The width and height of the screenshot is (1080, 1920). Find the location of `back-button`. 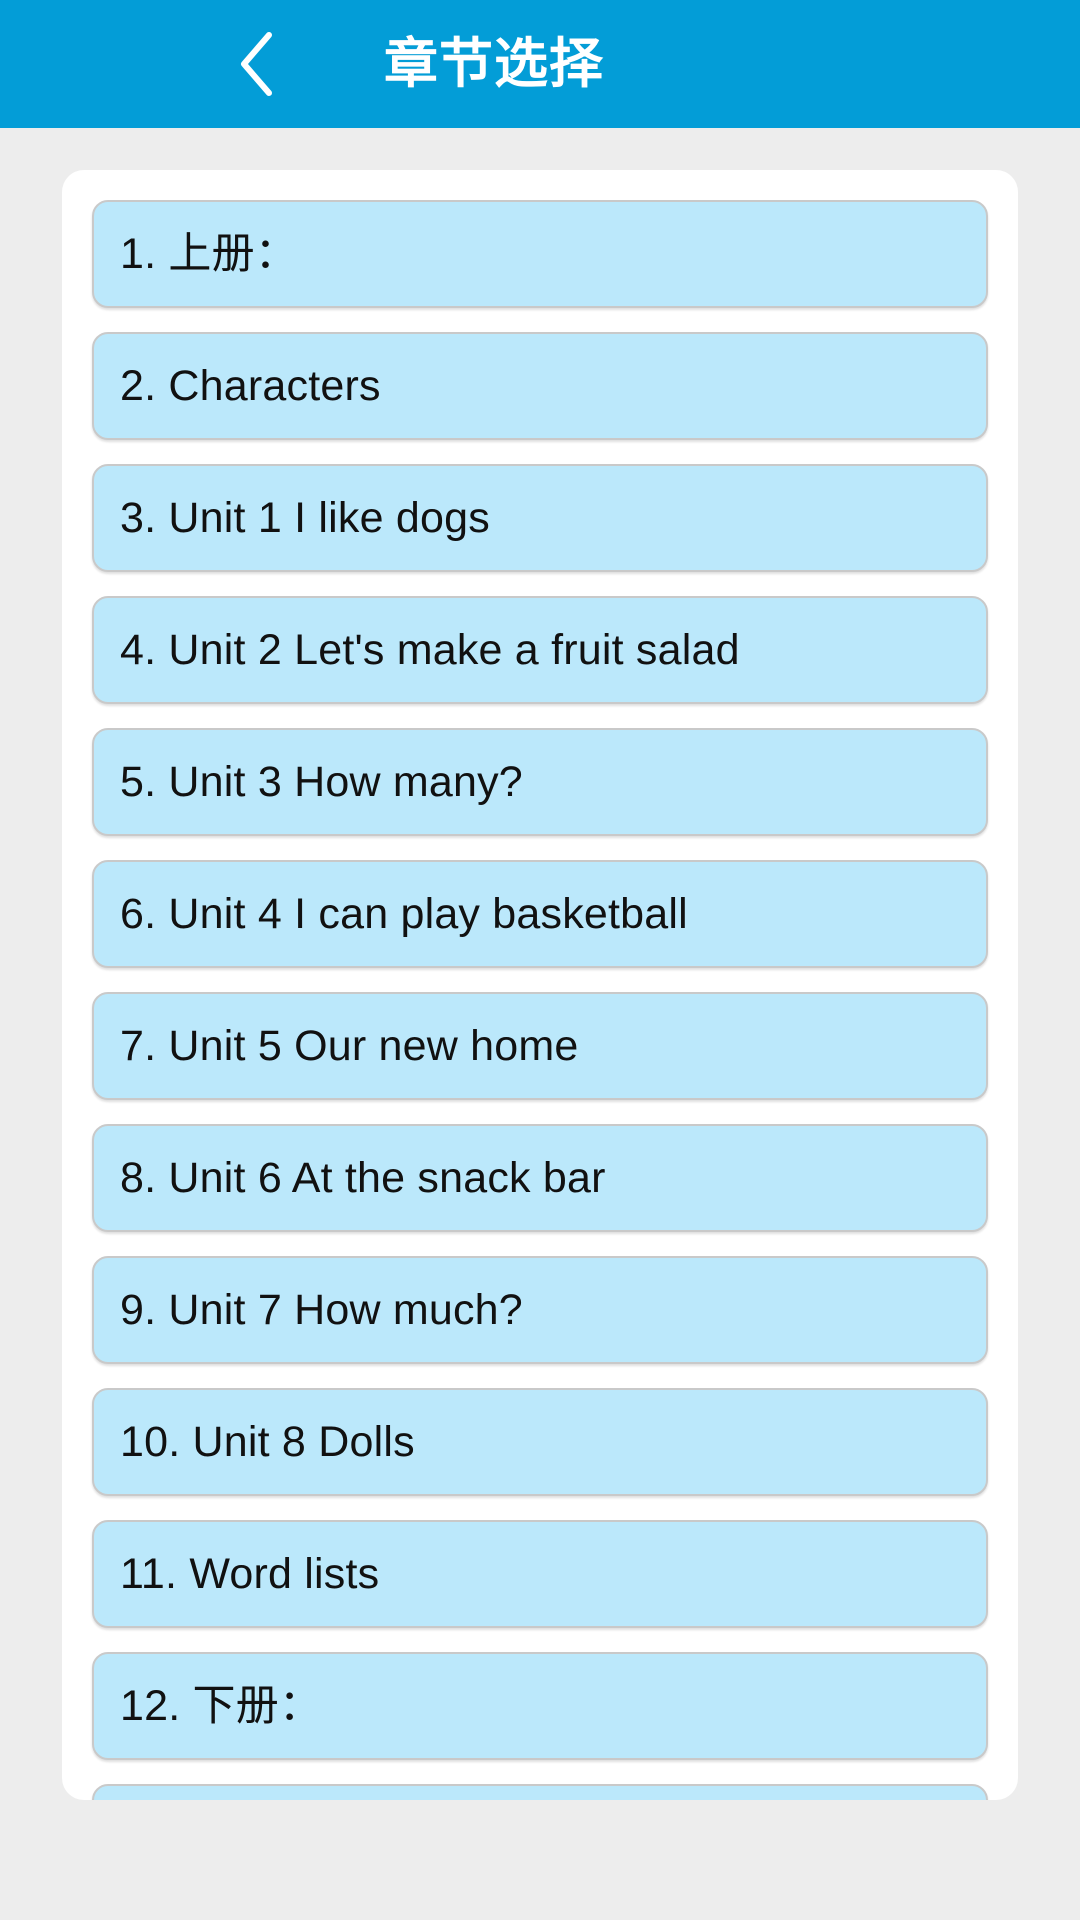

back-button is located at coordinates (256, 64).